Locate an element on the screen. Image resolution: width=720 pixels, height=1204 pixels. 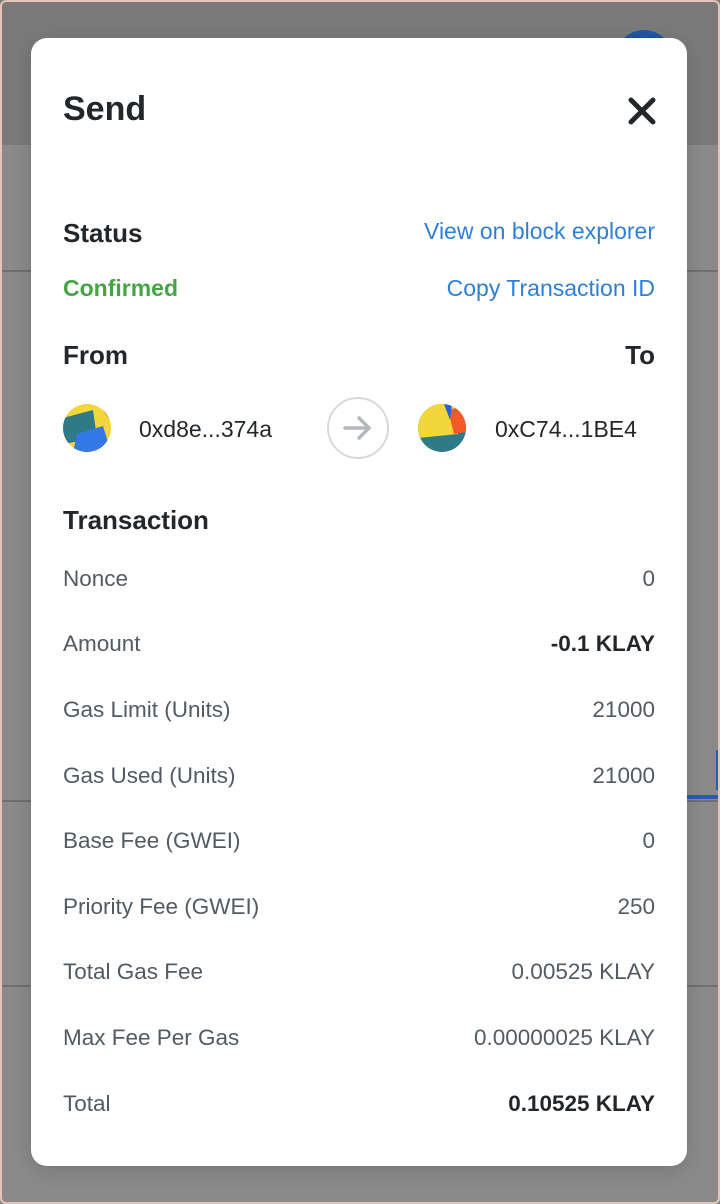
tx-row-label: Gas Used (Units) is located at coordinates (149, 775).